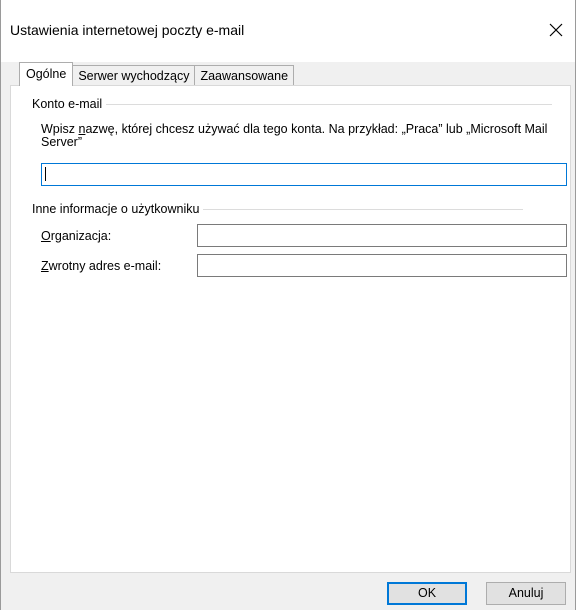 Image resolution: width=576 pixels, height=610 pixels. What do you see at coordinates (427, 593) in the screenshot?
I see `ok-button: OK` at bounding box center [427, 593].